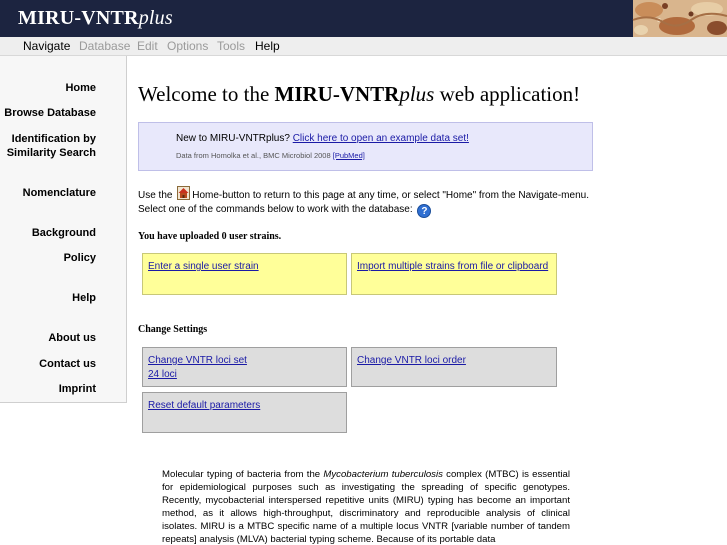  I want to click on app-logo: MIRU-VNTRplus, so click(95, 18).